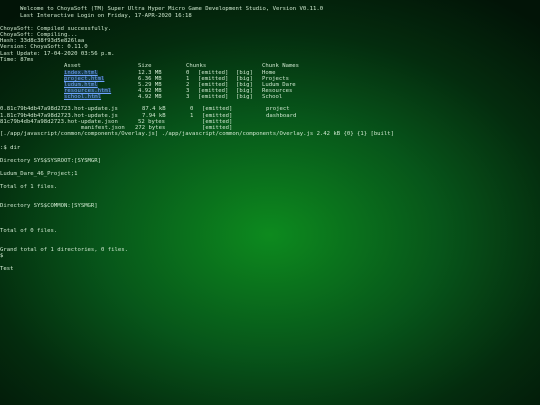  Describe the element at coordinates (17, 60) in the screenshot. I see `time-line: Time: 87ms` at that location.